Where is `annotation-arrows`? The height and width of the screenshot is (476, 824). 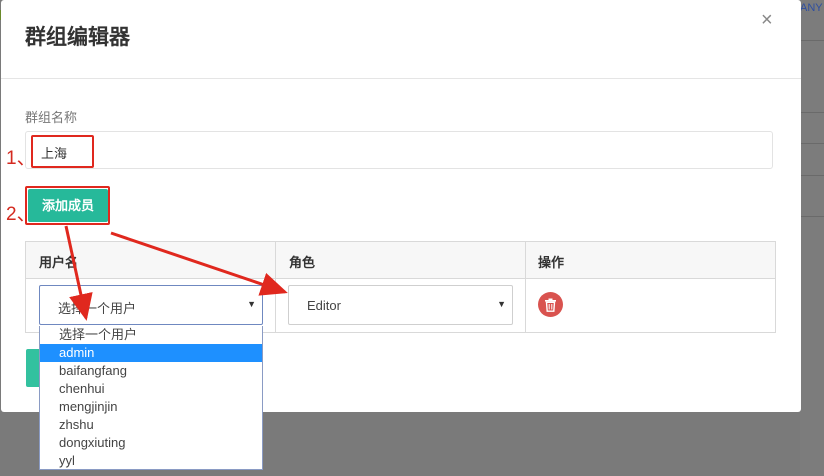
annotation-arrows is located at coordinates (176, 273).